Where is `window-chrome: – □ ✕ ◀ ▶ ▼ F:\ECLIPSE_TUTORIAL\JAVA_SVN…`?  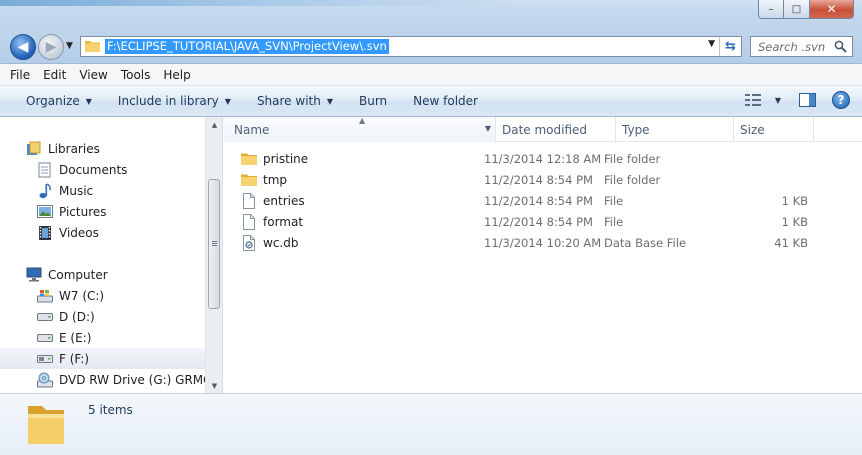 window-chrome: – □ ✕ ◀ ▶ ▼ F:\ECLIPSE_TUTORIAL\JAVA_SVN… is located at coordinates (431, 32).